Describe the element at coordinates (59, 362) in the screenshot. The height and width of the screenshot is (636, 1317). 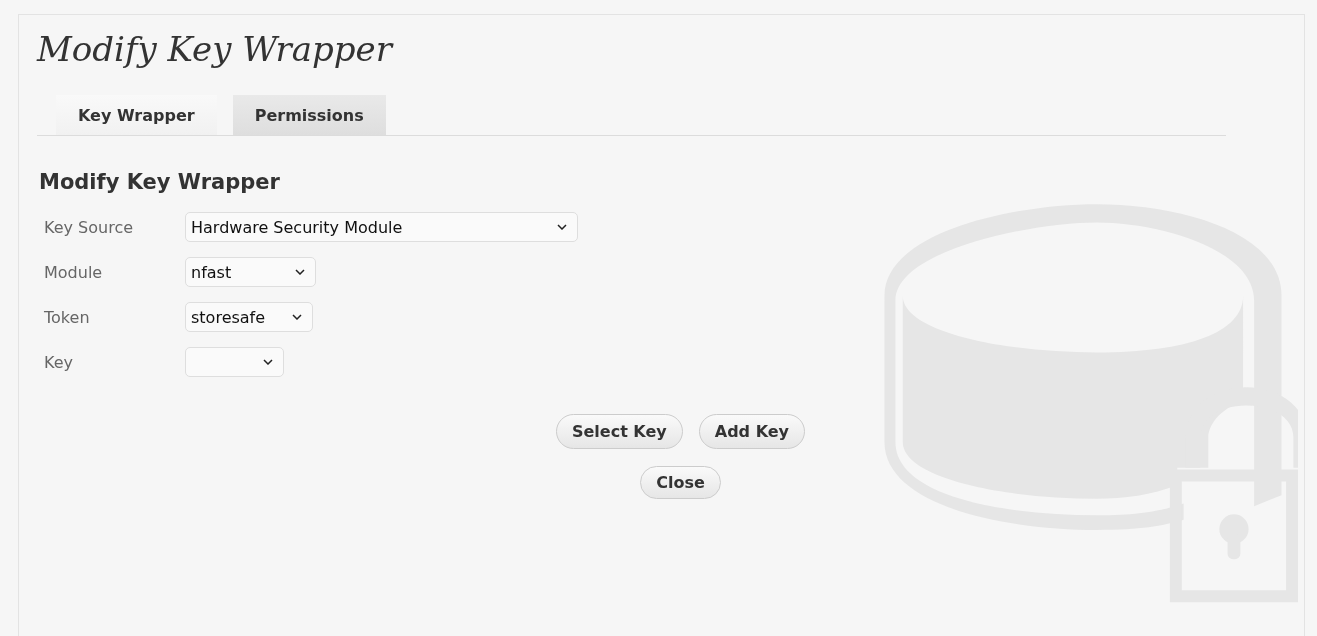
I see `field-label: Key` at that location.